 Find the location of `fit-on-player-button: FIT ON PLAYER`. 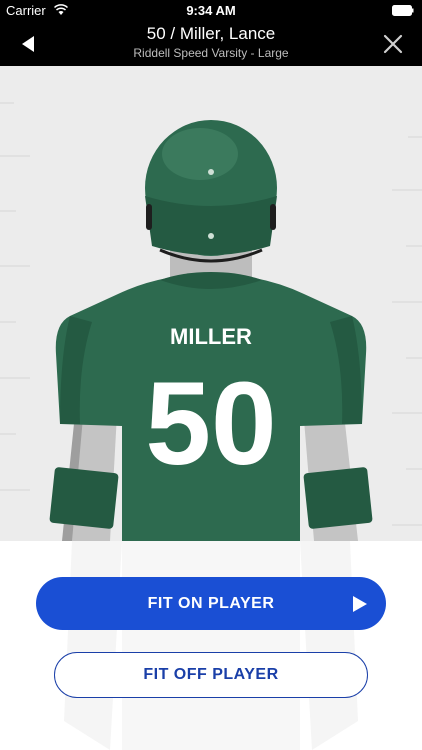

fit-on-player-button: FIT ON PLAYER is located at coordinates (211, 603).